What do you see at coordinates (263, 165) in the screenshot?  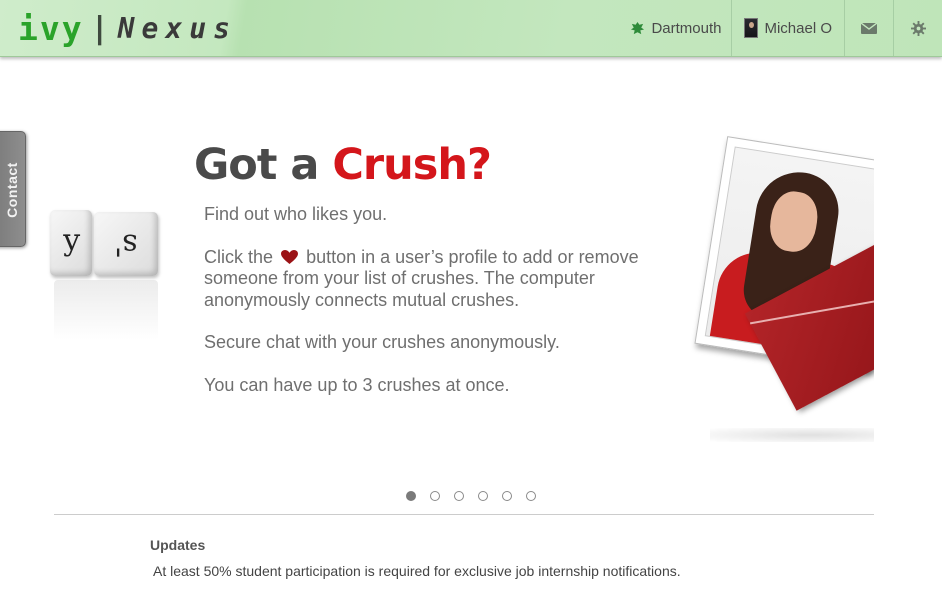 I see `headline-got-a: Got a` at bounding box center [263, 165].